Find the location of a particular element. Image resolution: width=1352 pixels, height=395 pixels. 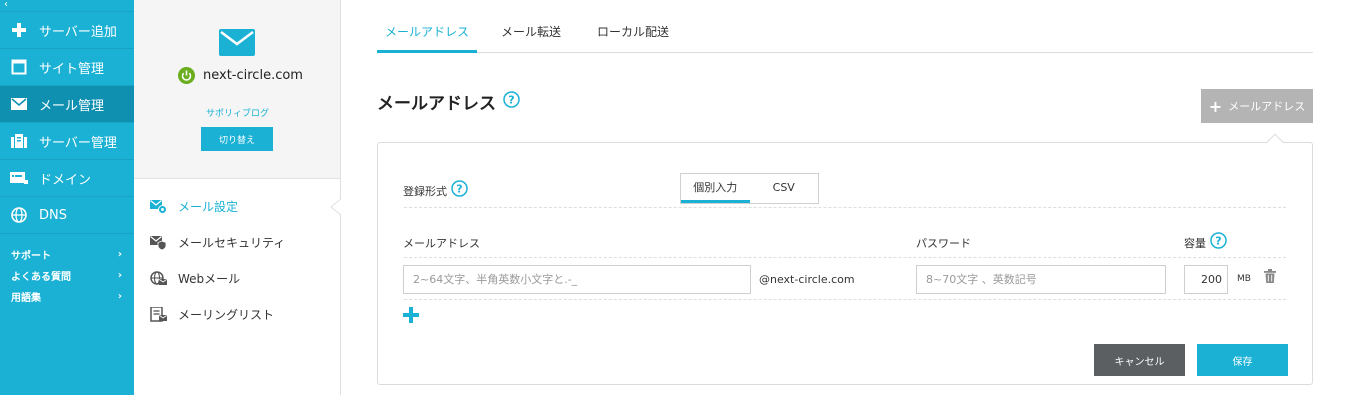

submenu-label: メールセキュリティ is located at coordinates (232, 243).